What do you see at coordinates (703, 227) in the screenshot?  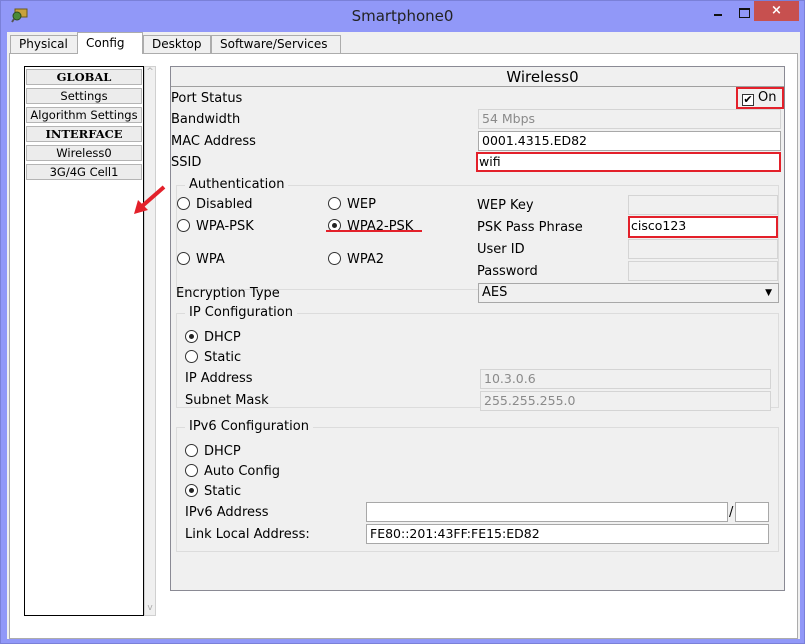 I see `psk-pass-phrase-field: cisco123` at bounding box center [703, 227].